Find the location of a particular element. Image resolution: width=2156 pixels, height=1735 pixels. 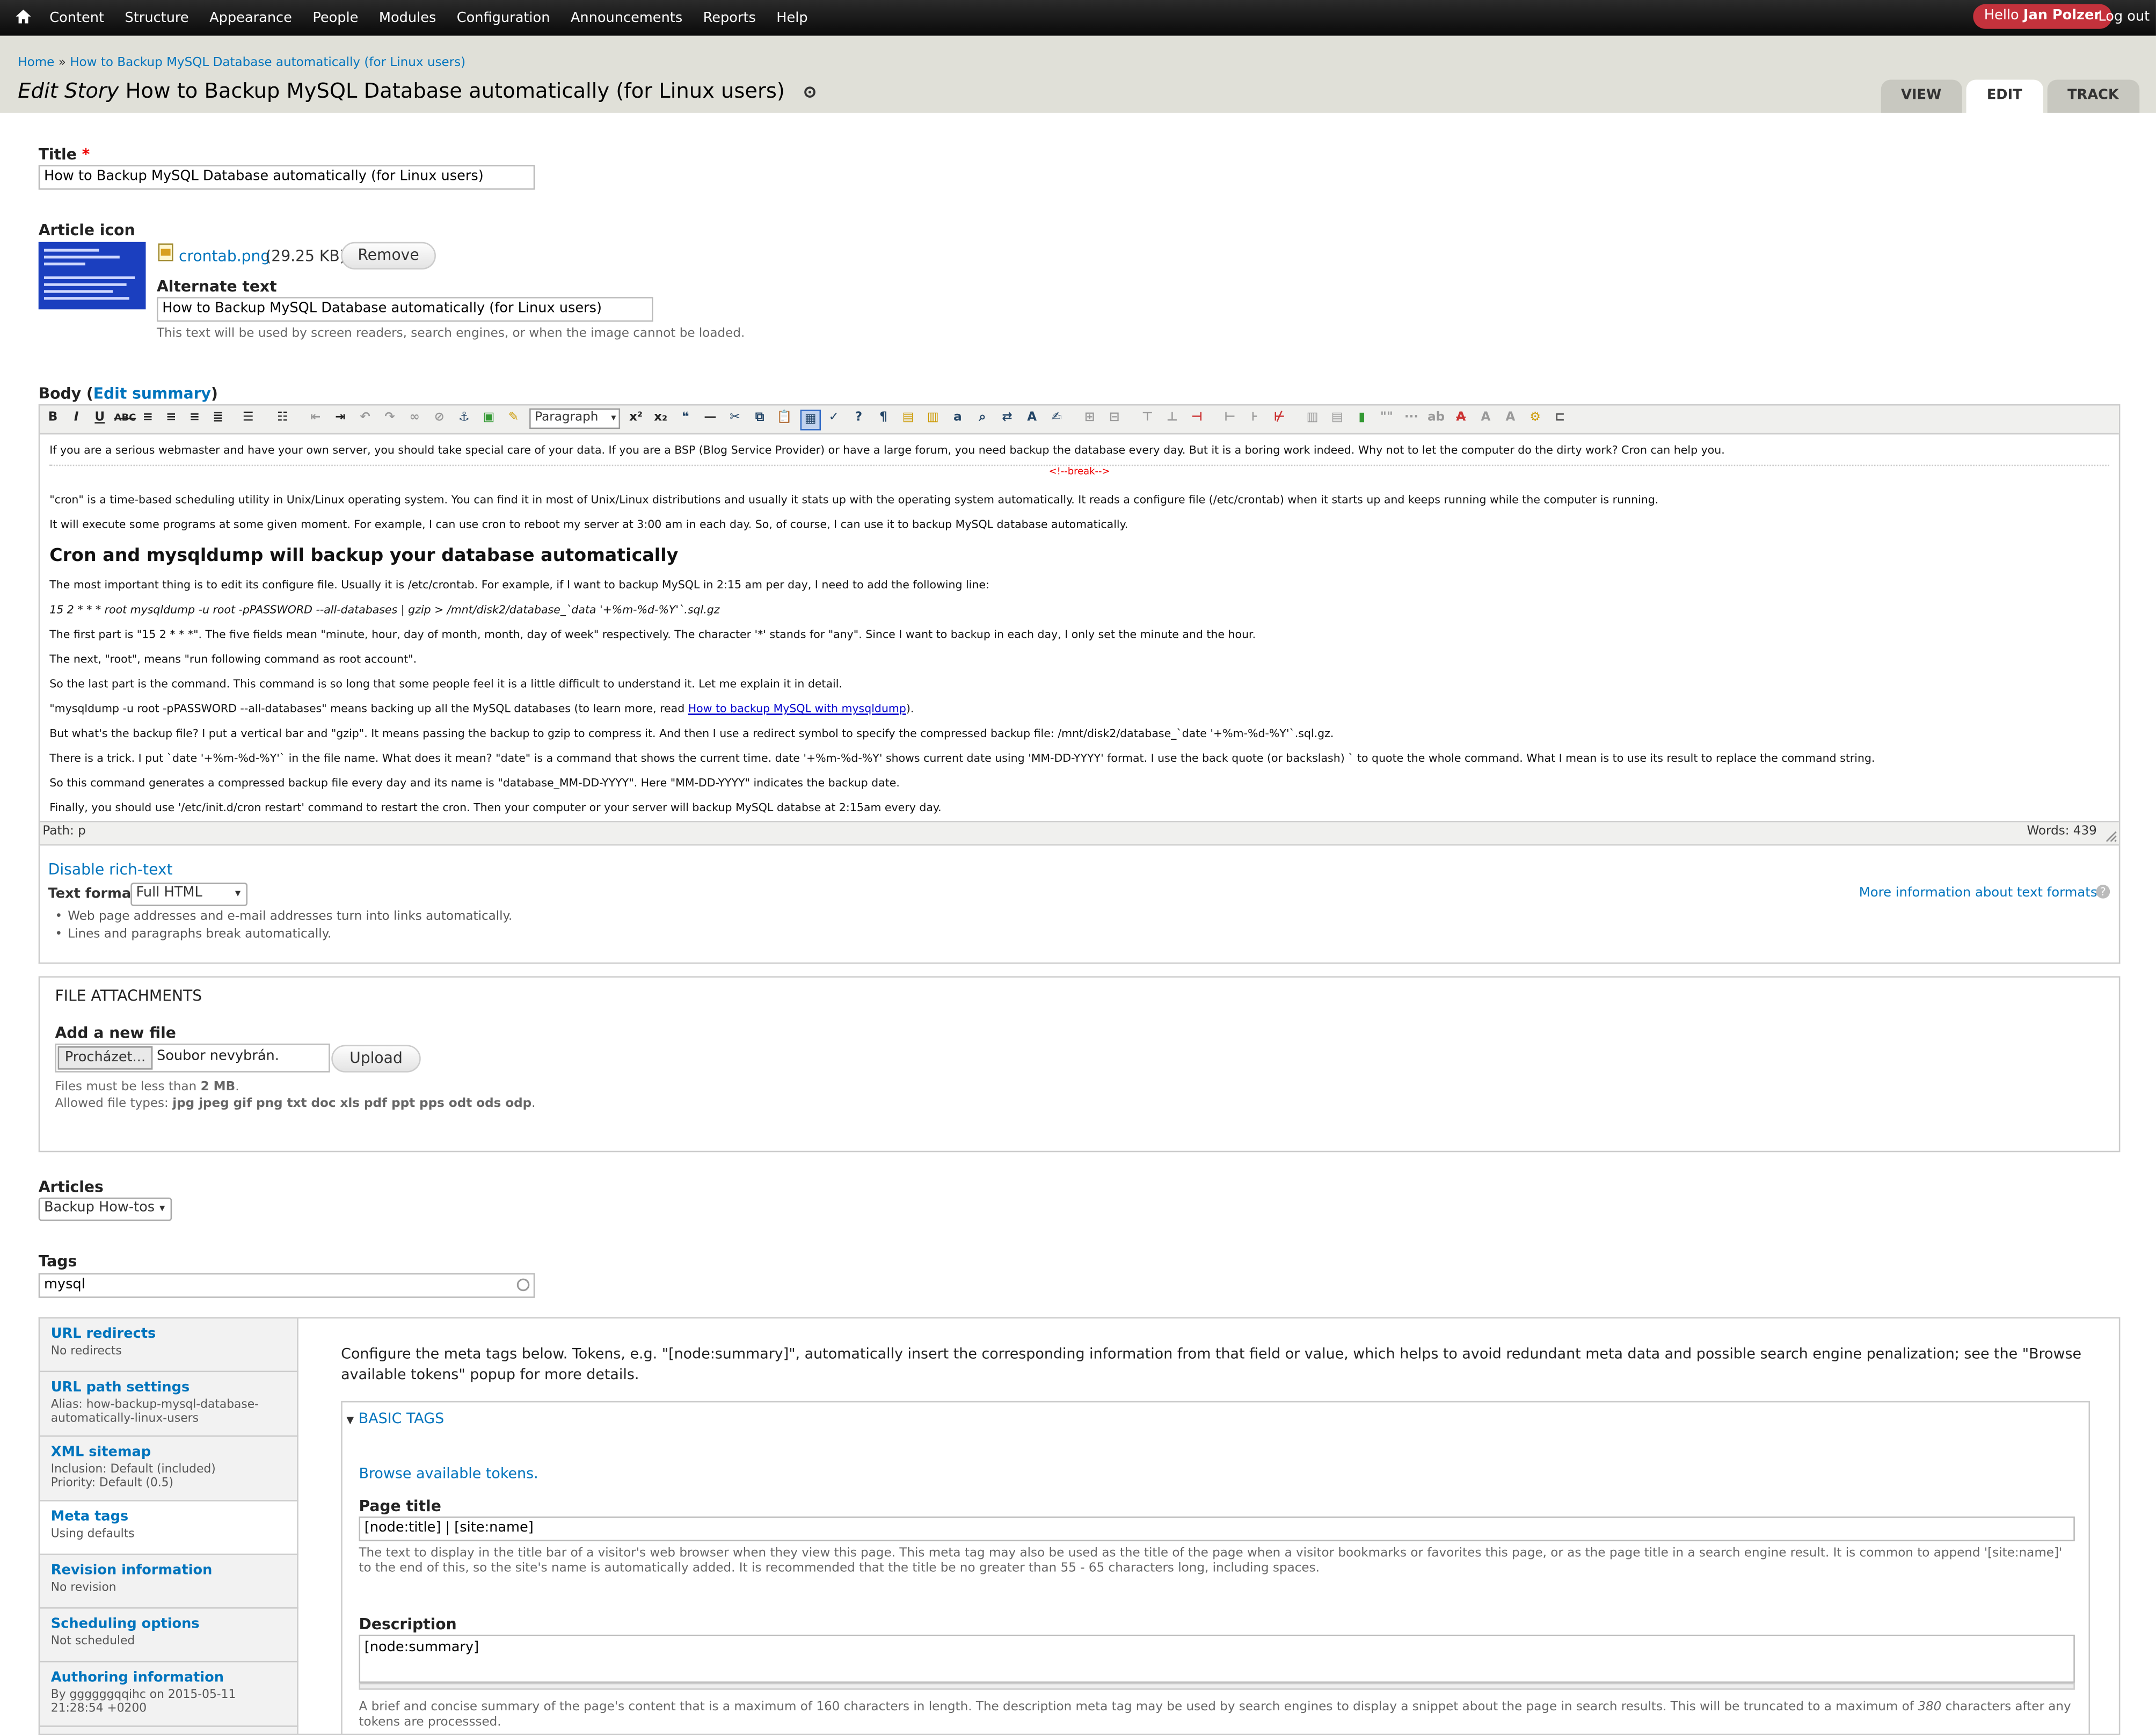

home-icon is located at coordinates (23, 16).